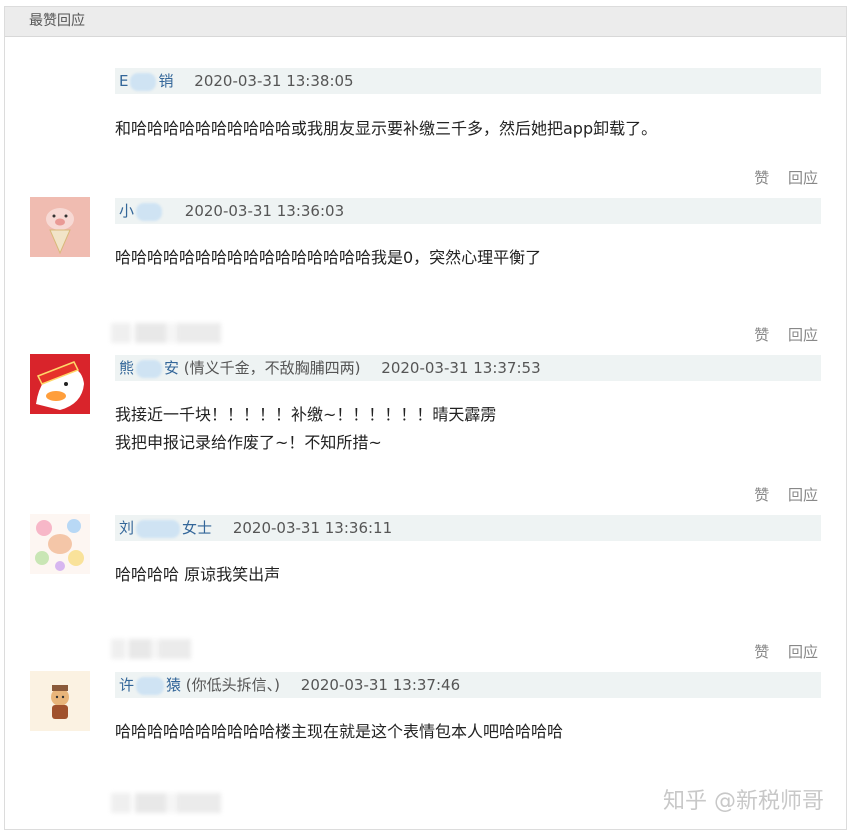  I want to click on comment-time: 2020-03-31 13:38:05, so click(274, 81).